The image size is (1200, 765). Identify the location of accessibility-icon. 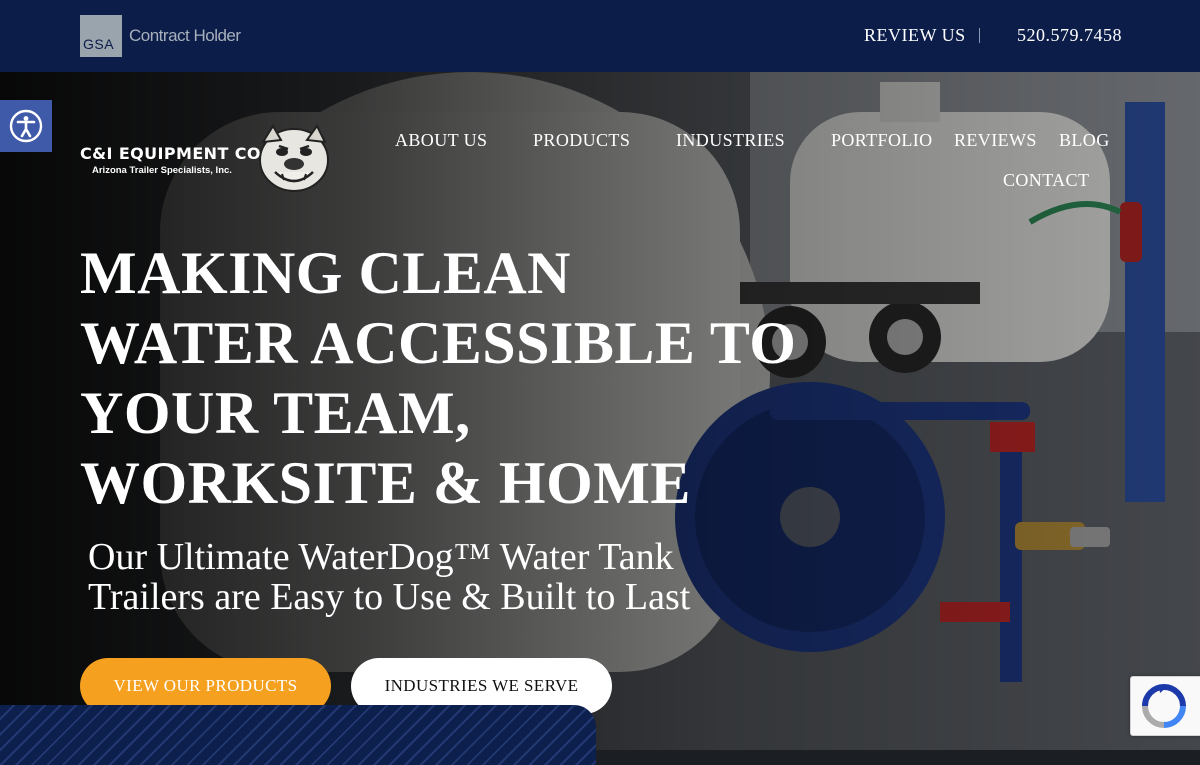
(26, 126).